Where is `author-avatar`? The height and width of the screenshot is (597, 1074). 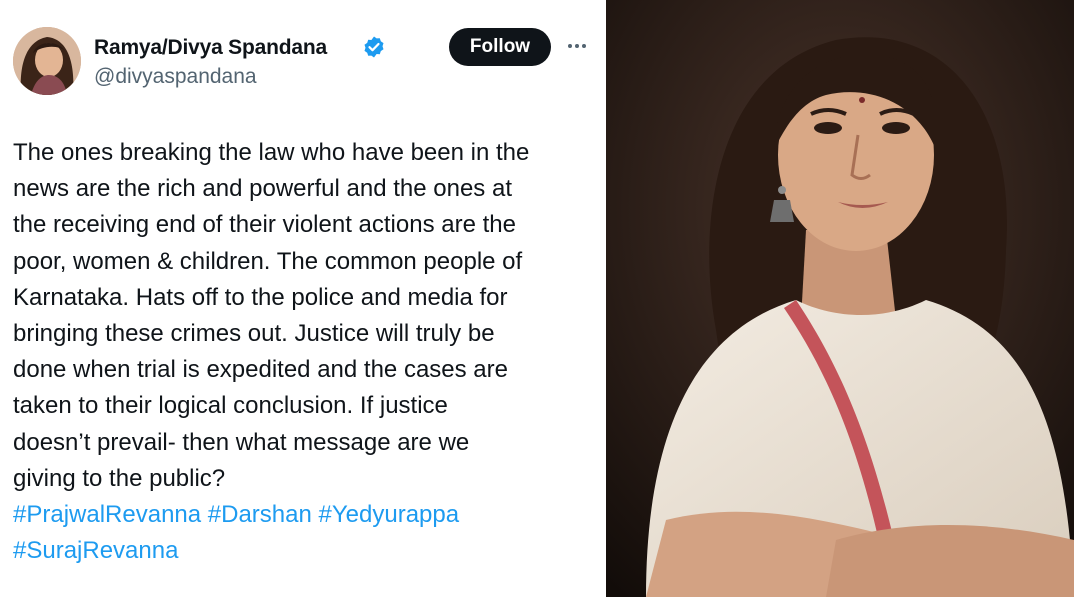 author-avatar is located at coordinates (47, 61).